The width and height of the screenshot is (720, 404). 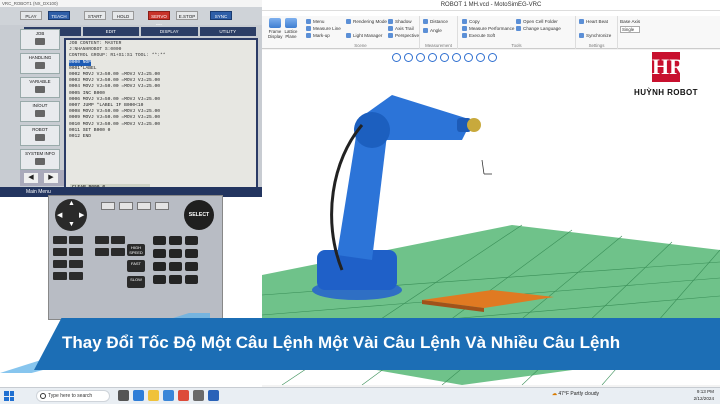 I want to click on dpad-cursor: ▲ ▼ ◀ ▶, so click(x=71, y=215).